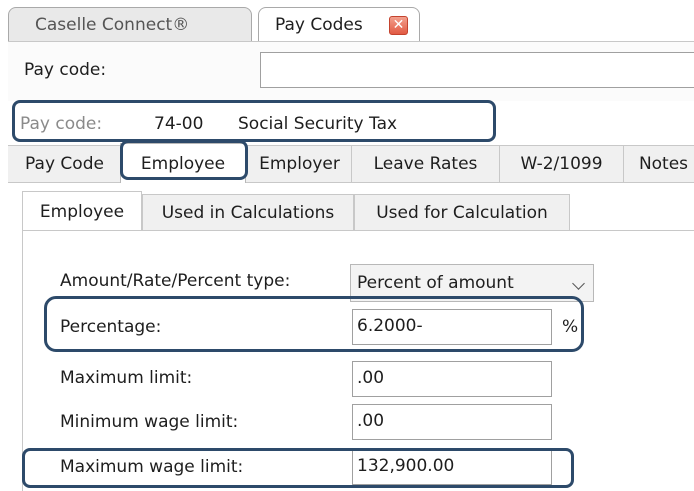  What do you see at coordinates (452, 422) in the screenshot?
I see `min-wage-limit-field: .00` at bounding box center [452, 422].